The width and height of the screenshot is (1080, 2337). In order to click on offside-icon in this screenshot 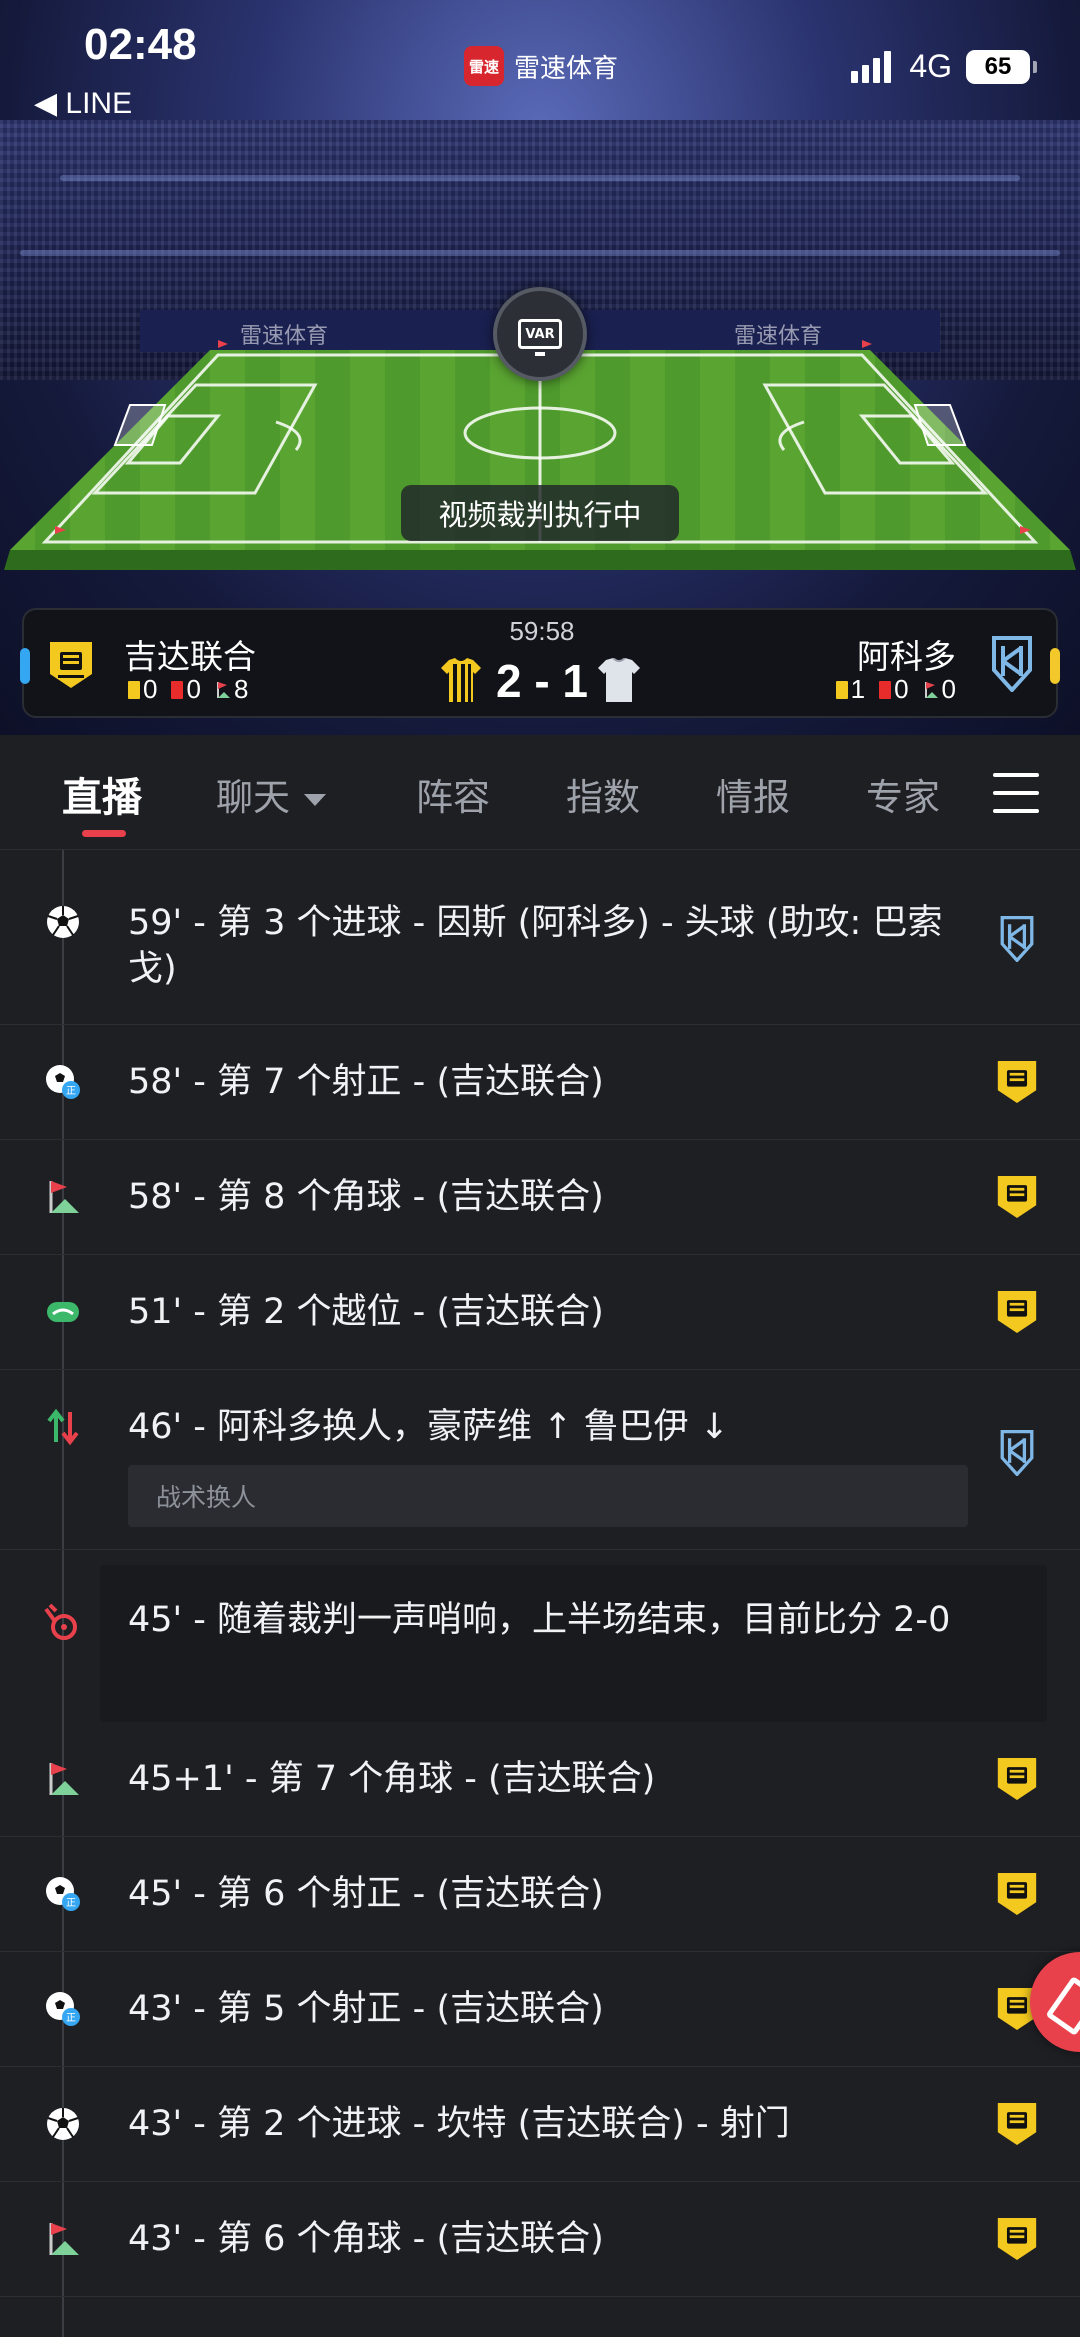, I will do `click(63, 1312)`.